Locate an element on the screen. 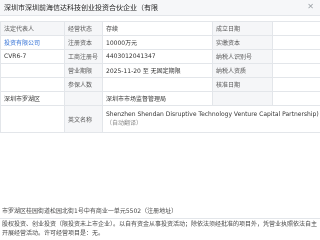 This screenshot has width=320, height=240. legal-rep-label: 法定代表人 is located at coordinates (32, 28).